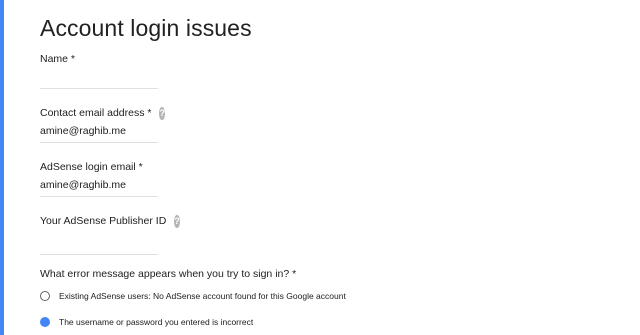 This screenshot has height=335, width=640. What do you see at coordinates (110, 233) in the screenshot?
I see `publisher-id-field-group: Your AdSense Publisher ID ?` at bounding box center [110, 233].